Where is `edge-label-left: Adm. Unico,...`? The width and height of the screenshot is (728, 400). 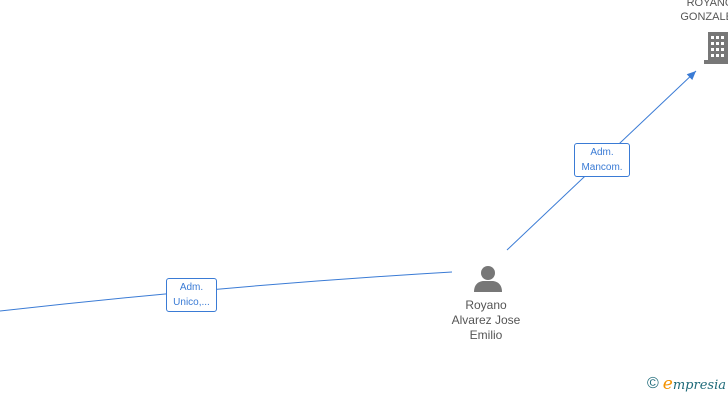
edge-label-left: Adm. Unico,... is located at coordinates (191, 295).